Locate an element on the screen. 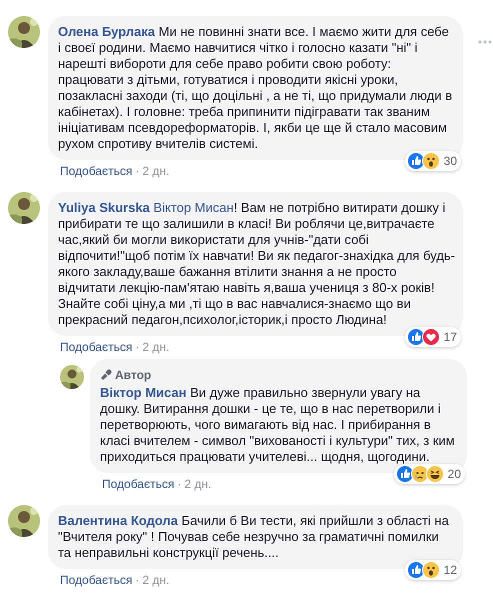  reactions-pill: 20 is located at coordinates (429, 474).